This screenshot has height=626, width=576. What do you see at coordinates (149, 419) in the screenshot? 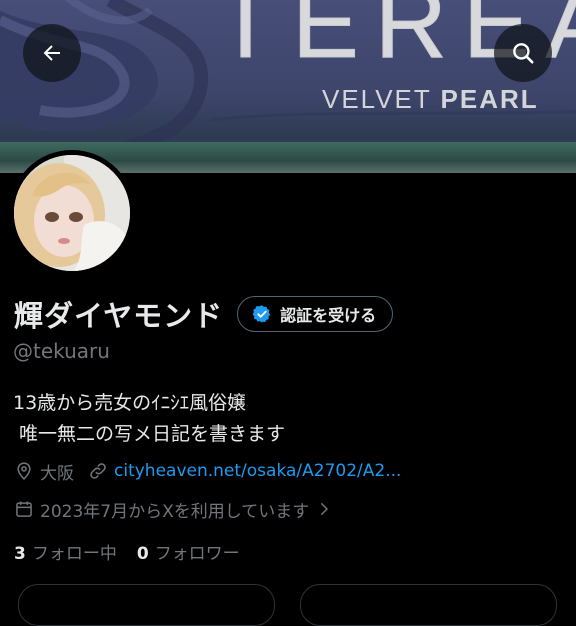
I see `profile-bio: 13歳から売女のｲﾆｼｴ風俗嬢 唯一無二の写メ日記を書きます` at bounding box center [149, 419].